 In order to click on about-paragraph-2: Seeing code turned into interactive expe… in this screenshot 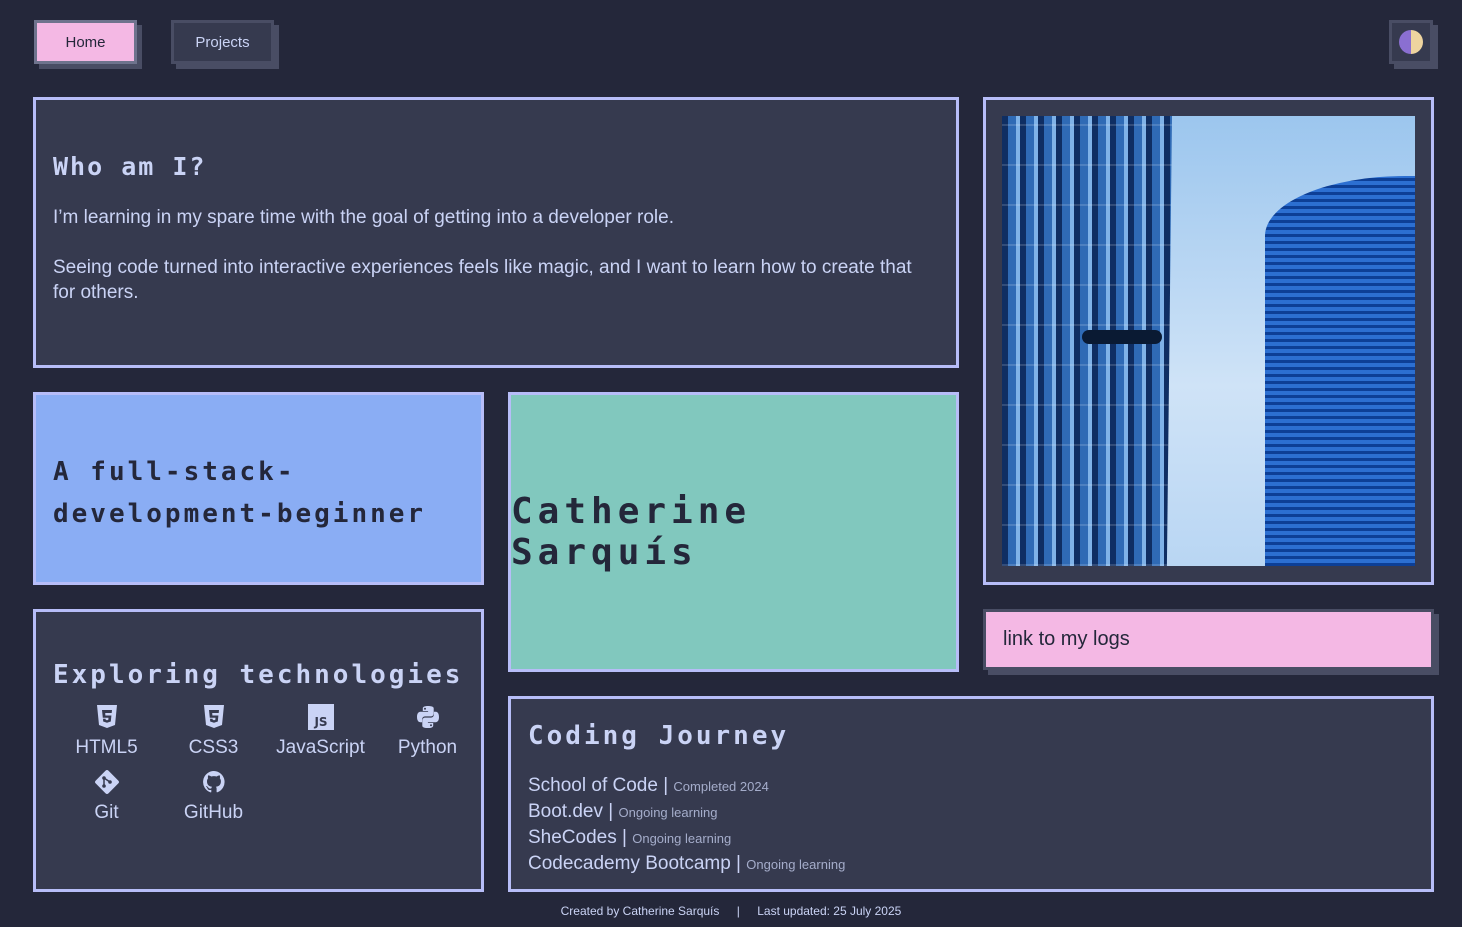, I will do `click(482, 280)`.